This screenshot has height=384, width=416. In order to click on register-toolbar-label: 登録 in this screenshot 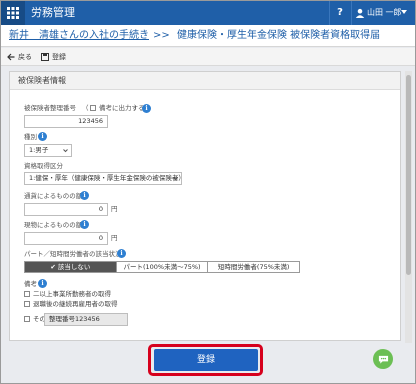, I will do `click(59, 57)`.